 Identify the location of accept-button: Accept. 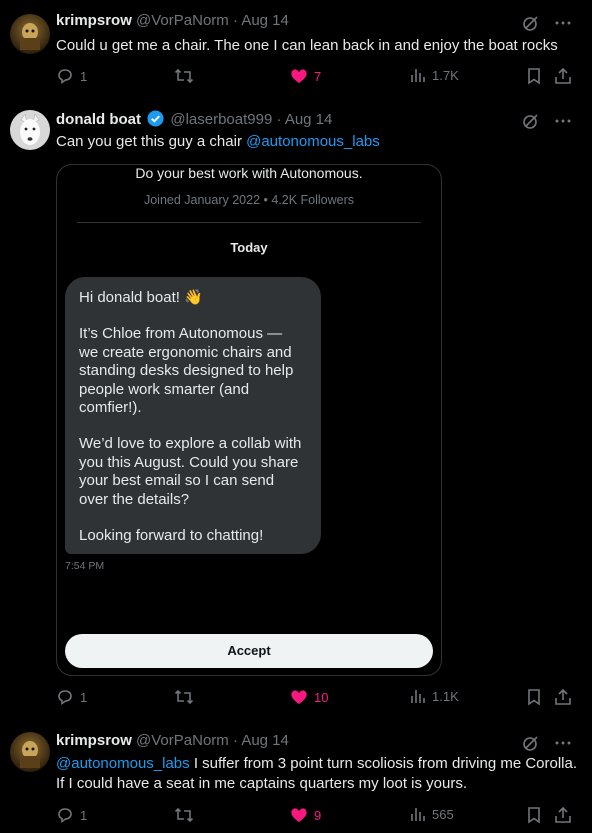
(249, 651).